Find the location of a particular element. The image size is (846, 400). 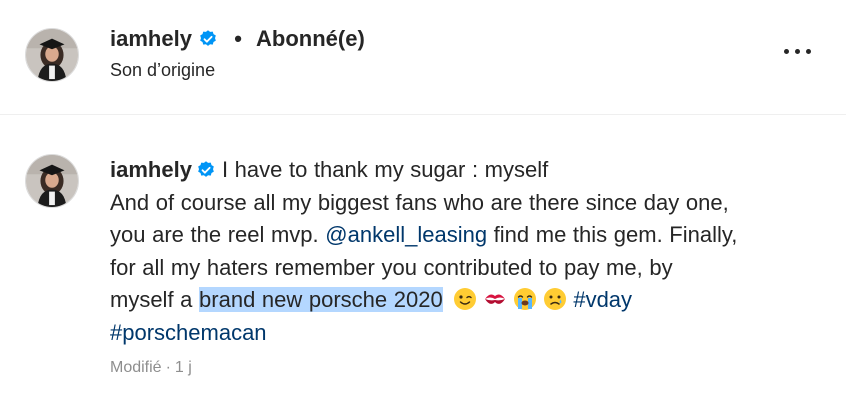

following-button: Abonné(e) is located at coordinates (310, 38).